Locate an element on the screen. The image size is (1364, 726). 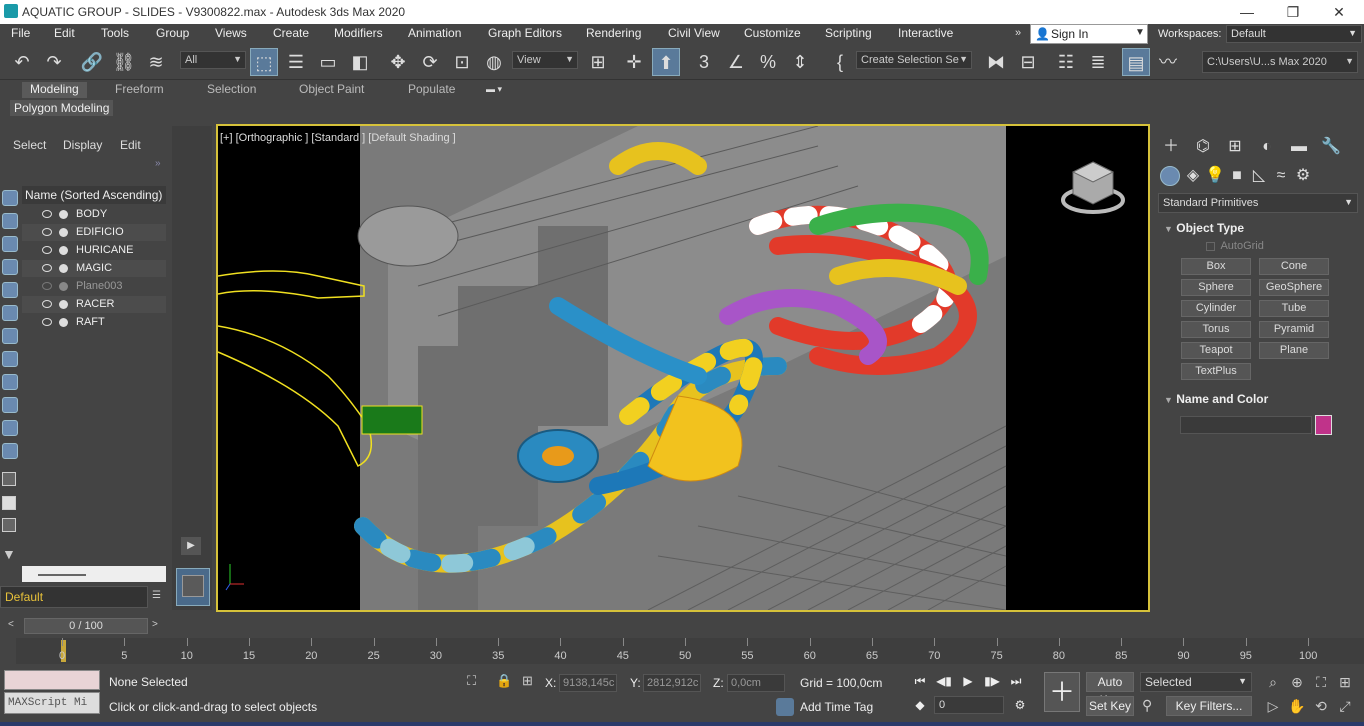
display-invert-icon is located at coordinates (9, 525).